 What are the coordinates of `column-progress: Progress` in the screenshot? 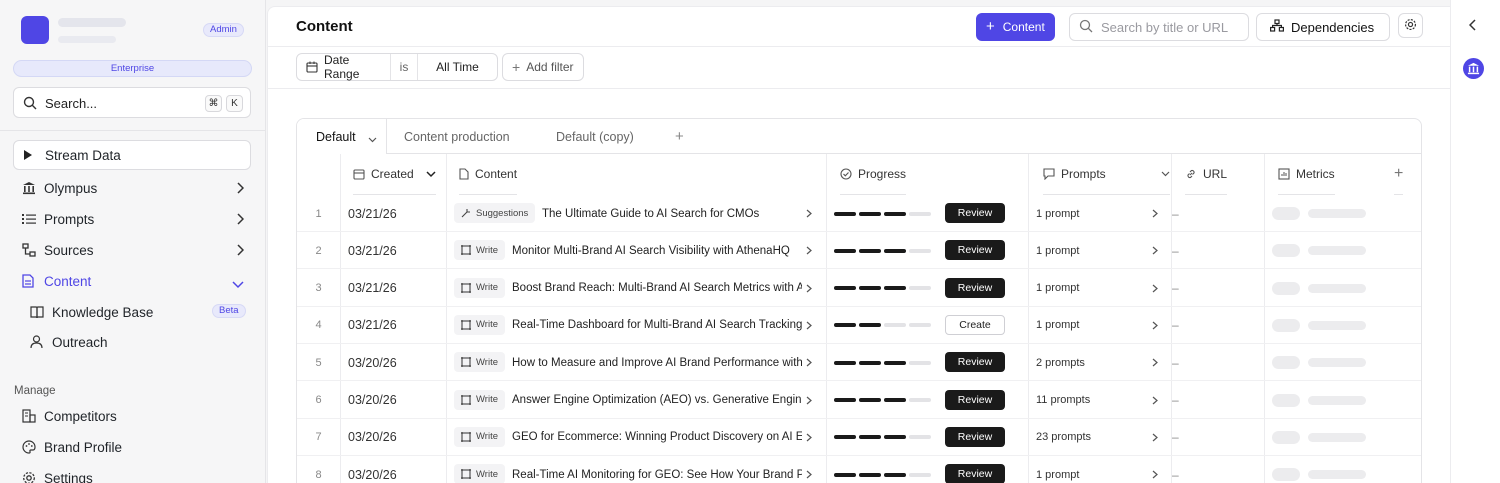 It's located at (873, 174).